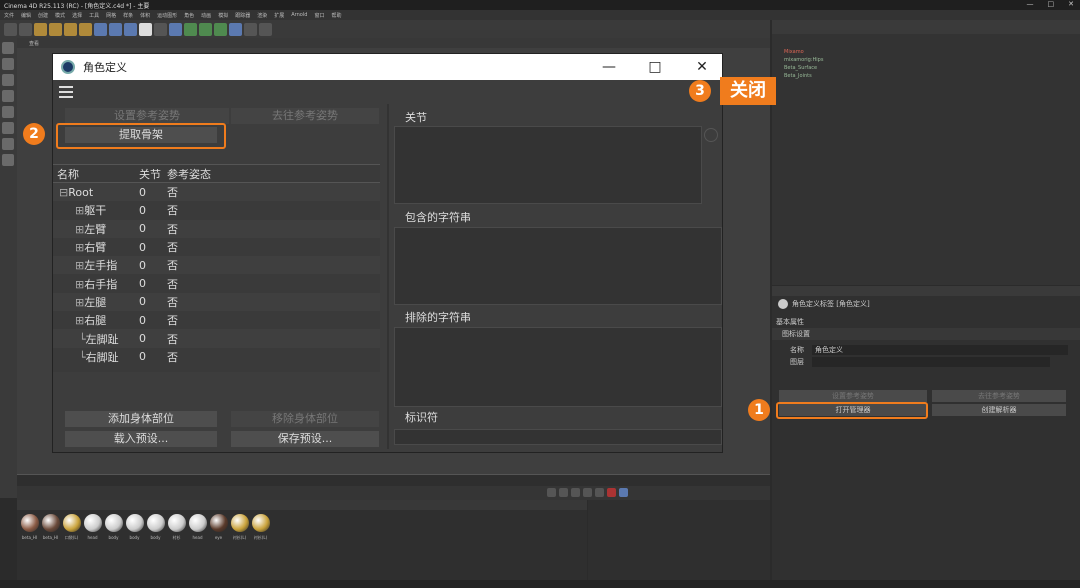  I want to click on axis-mode-icon, so click(8, 112).